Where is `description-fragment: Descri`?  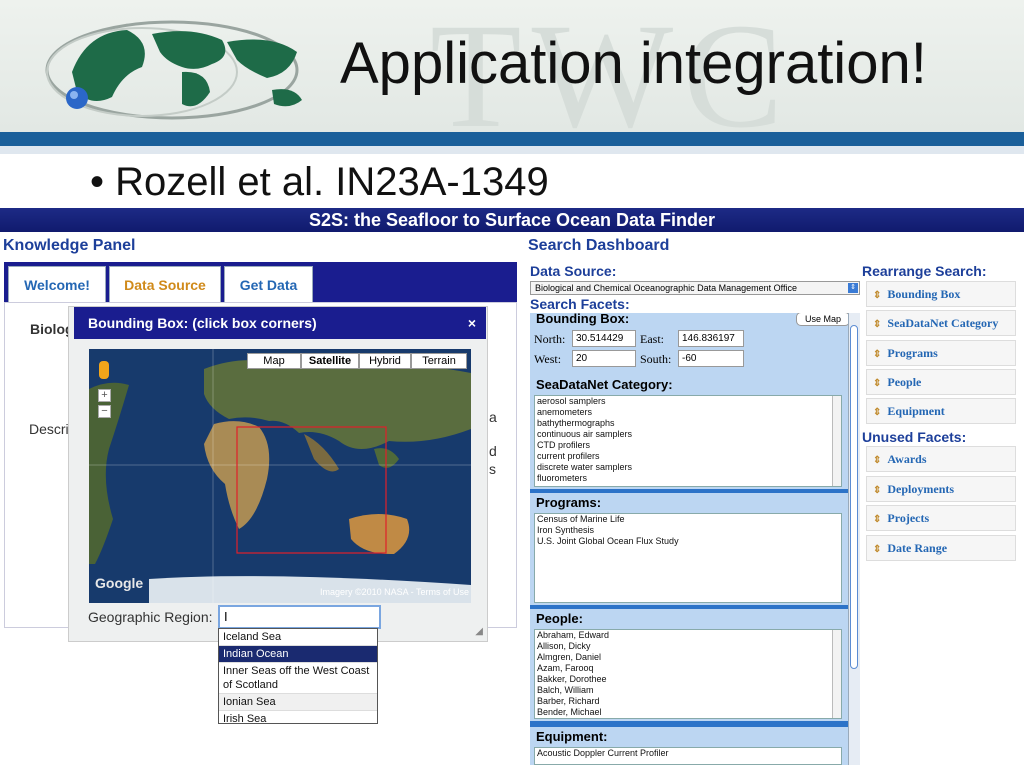 description-fragment: Descri is located at coordinates (49, 429).